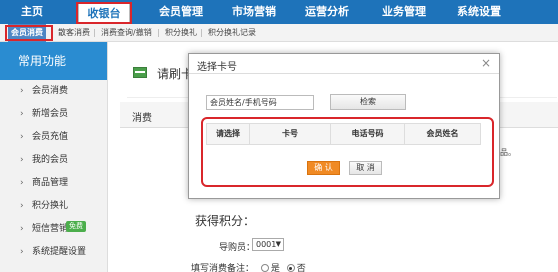  I want to click on radio-label-yes: 是, so click(275, 268).